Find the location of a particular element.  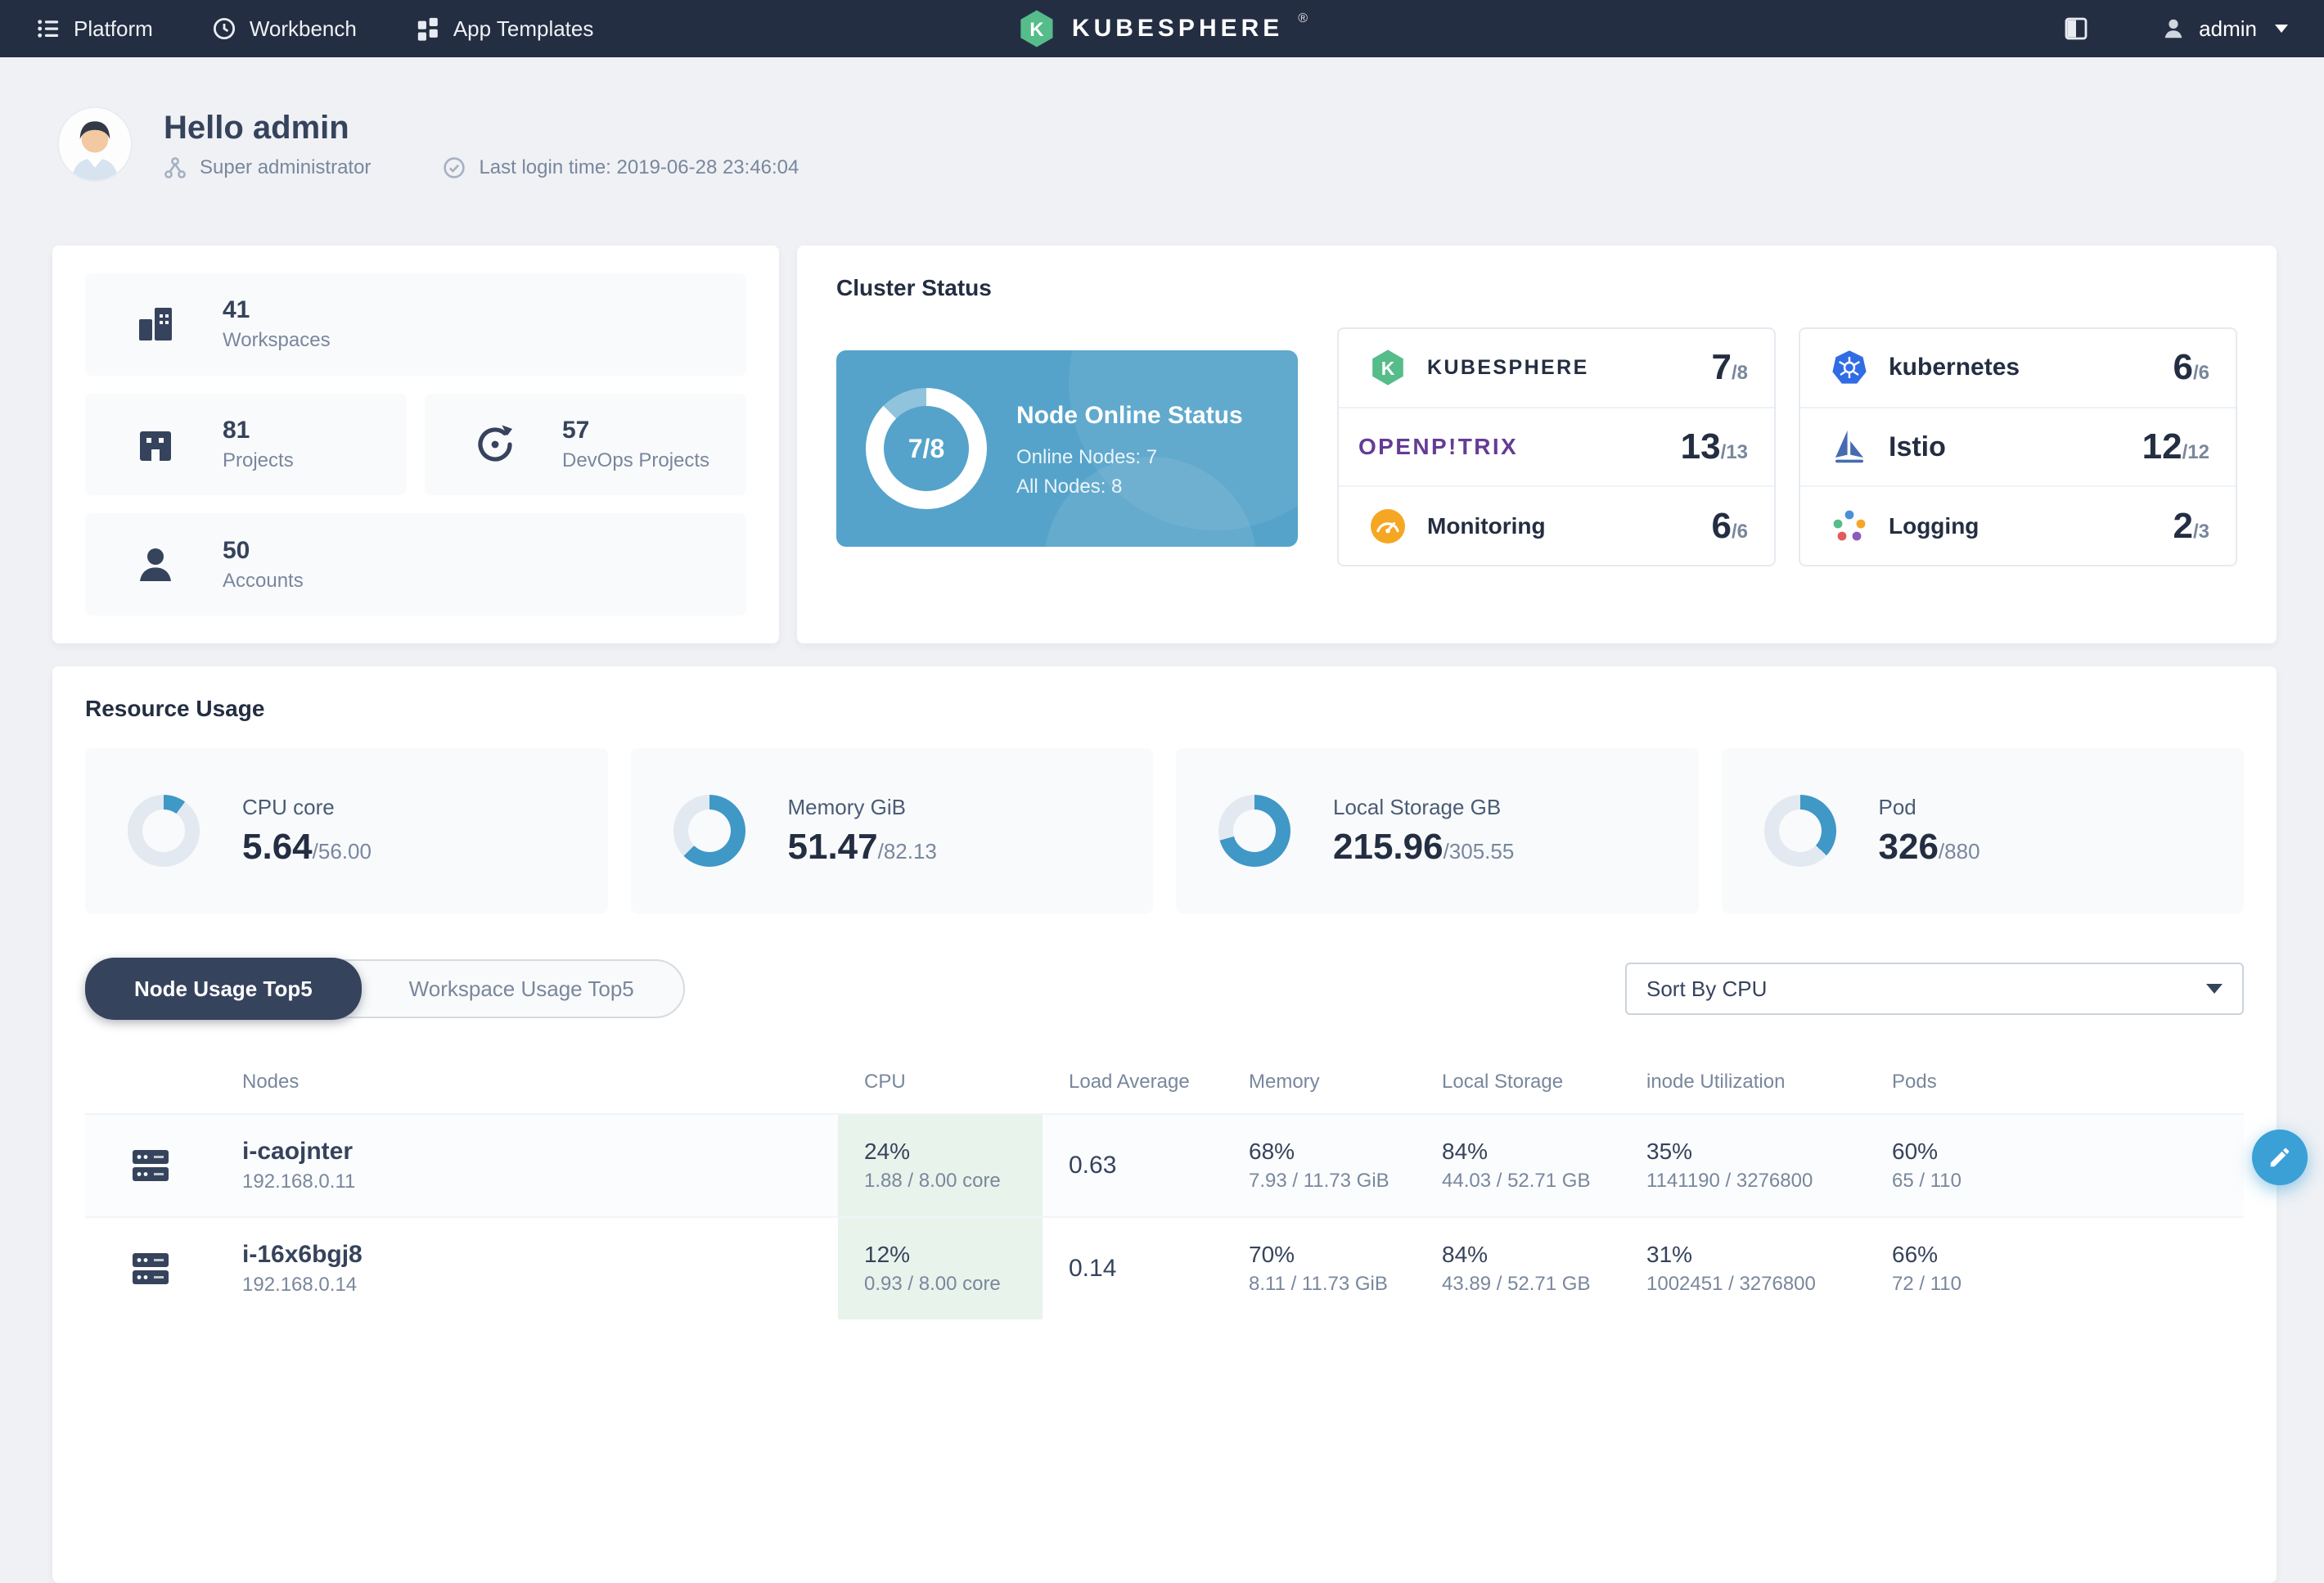

avatar-illustration is located at coordinates (95, 144).